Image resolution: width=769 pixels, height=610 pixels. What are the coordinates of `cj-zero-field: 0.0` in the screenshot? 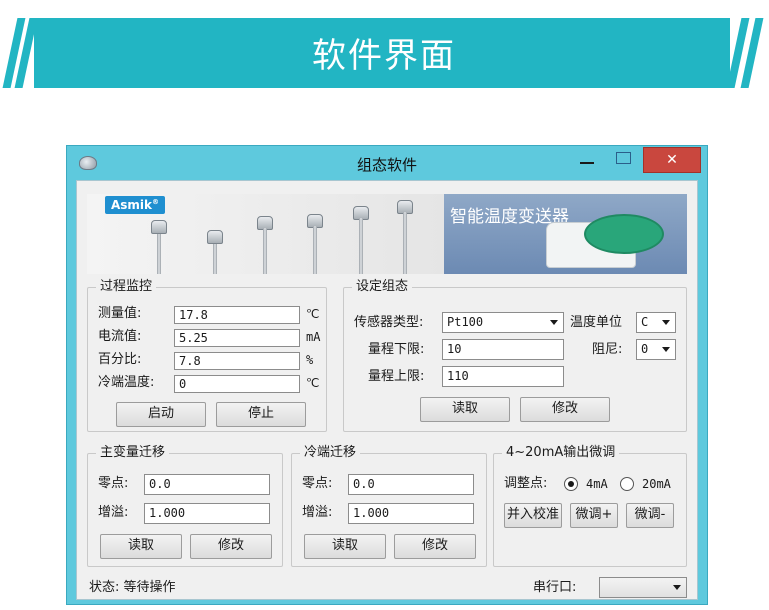 It's located at (411, 484).